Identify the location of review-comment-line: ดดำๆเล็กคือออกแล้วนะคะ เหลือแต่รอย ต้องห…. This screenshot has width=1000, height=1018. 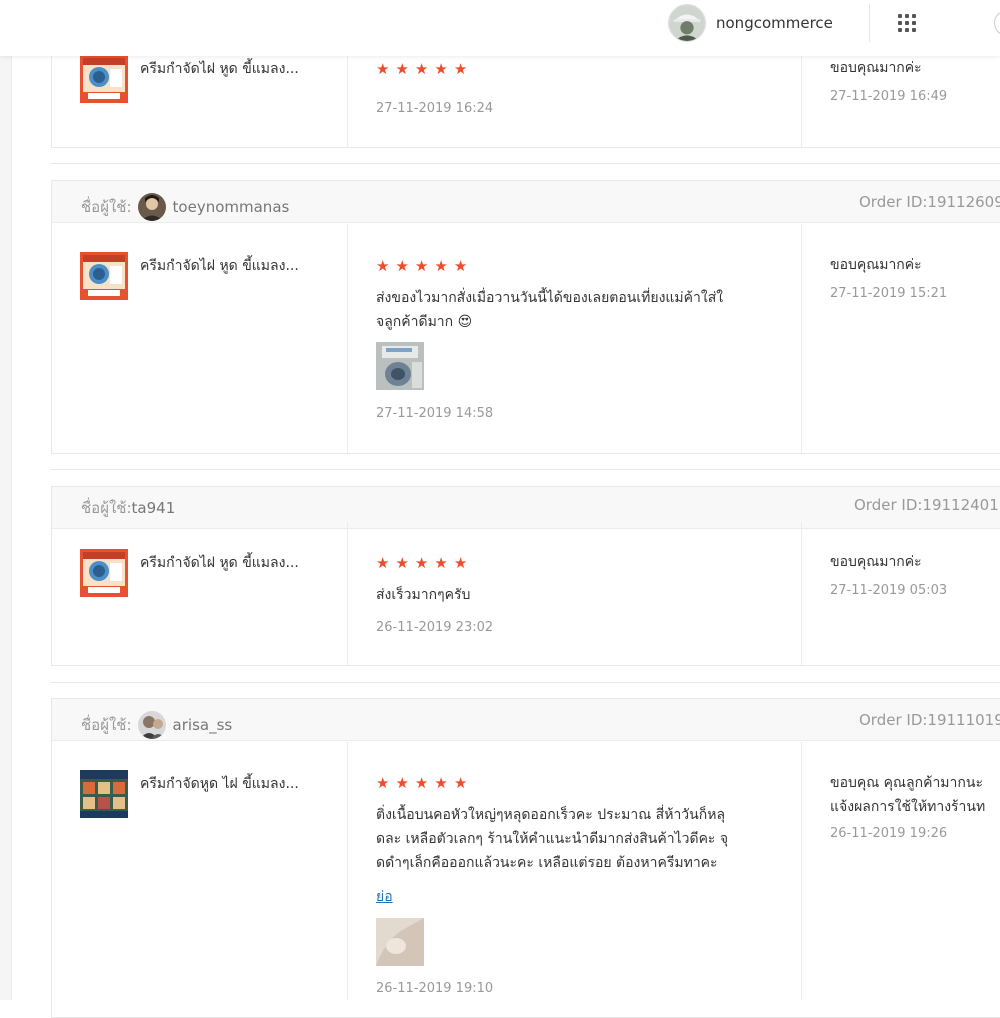
(547, 863).